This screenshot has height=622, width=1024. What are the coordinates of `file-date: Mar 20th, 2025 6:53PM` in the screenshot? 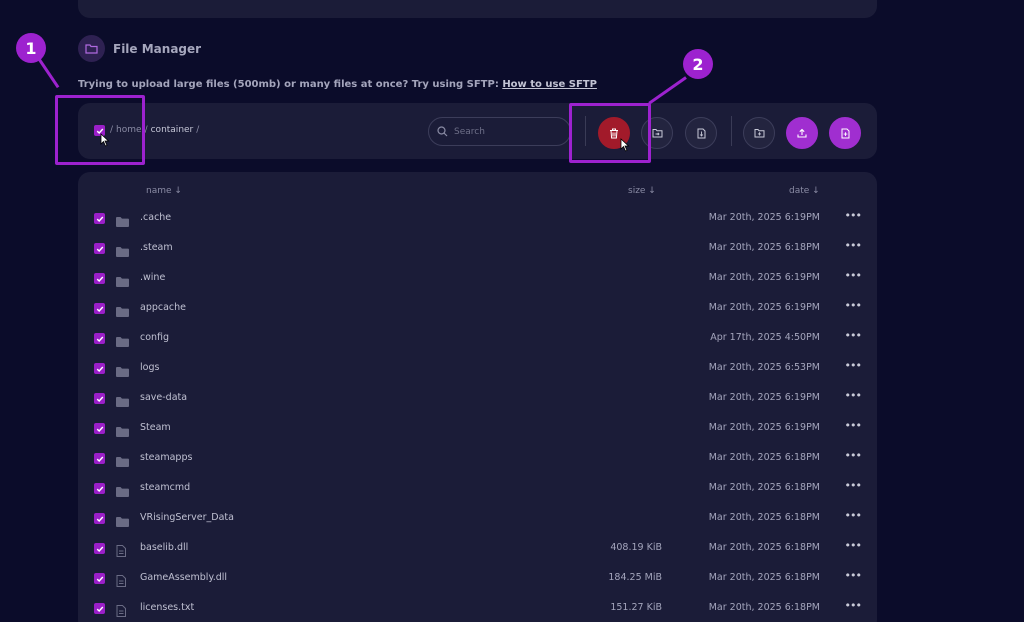 It's located at (764, 367).